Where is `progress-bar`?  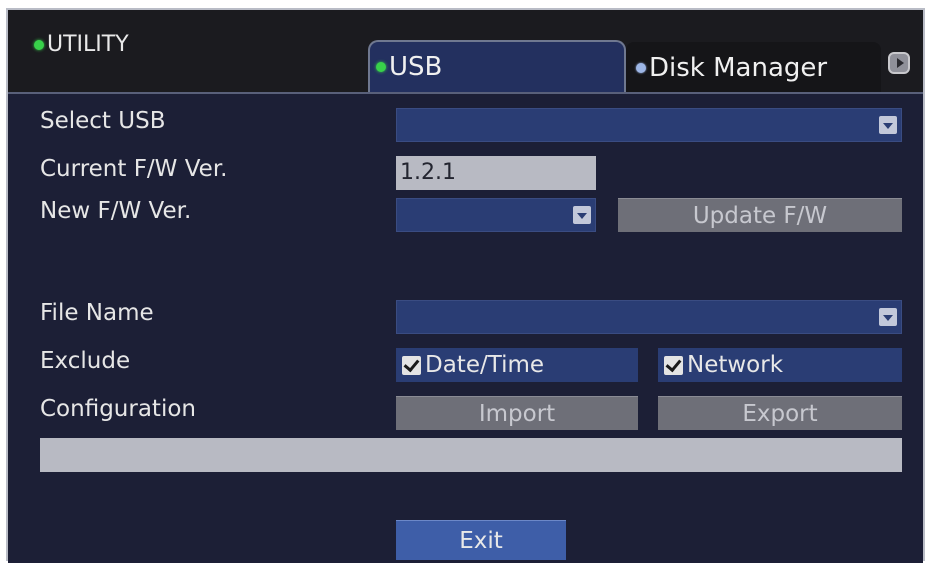 progress-bar is located at coordinates (471, 455).